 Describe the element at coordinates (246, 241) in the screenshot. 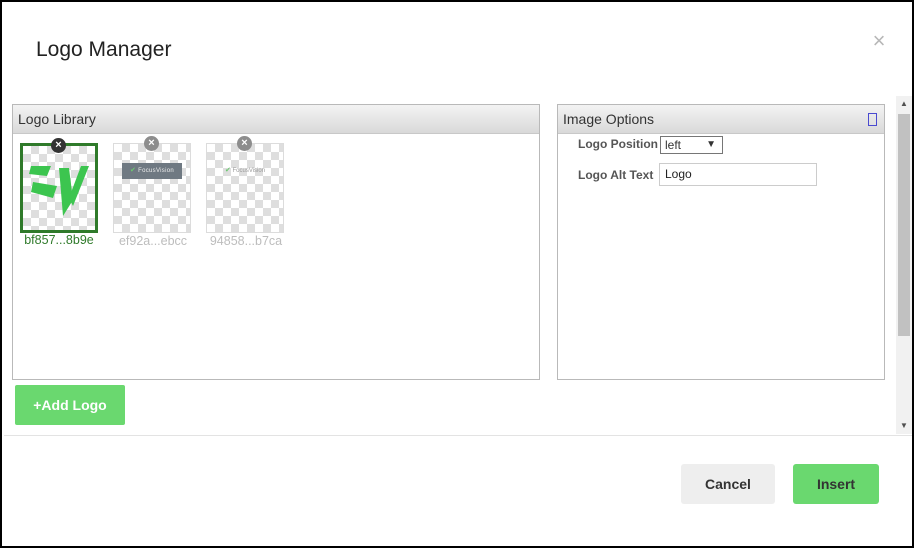

I see `logo-caption: 94858...b7ca` at that location.